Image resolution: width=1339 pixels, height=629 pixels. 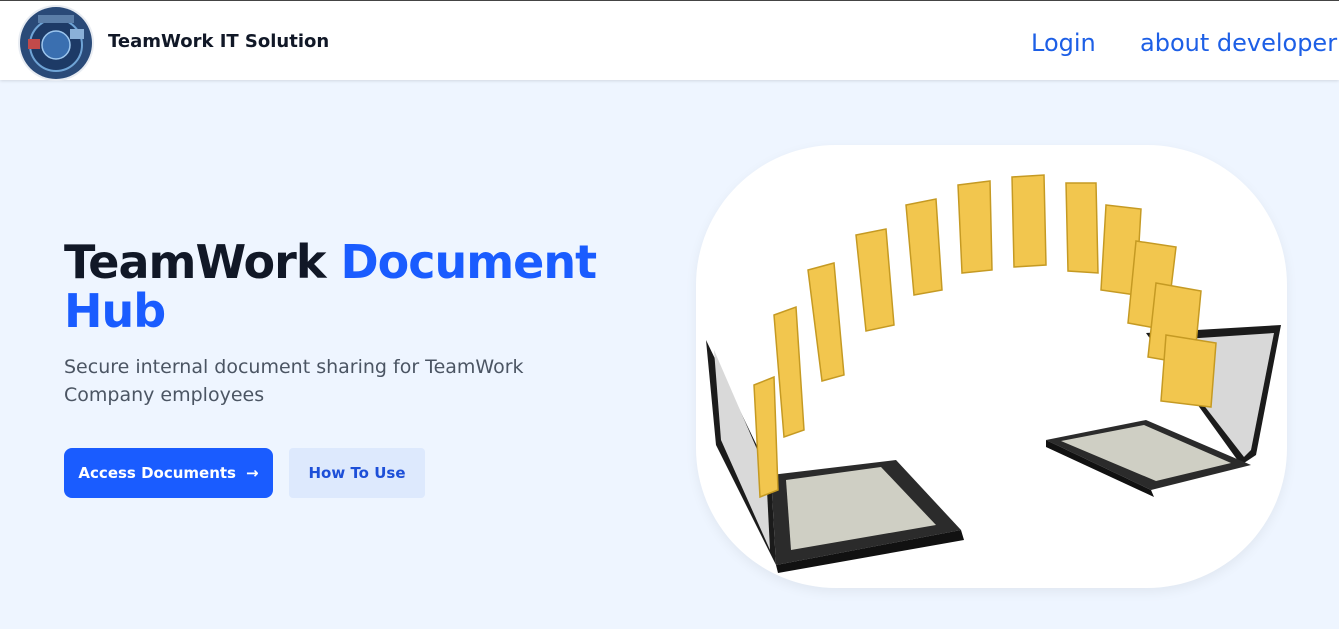 I want to click on brand-name: TeamWork IT Solution, so click(x=219, y=41).